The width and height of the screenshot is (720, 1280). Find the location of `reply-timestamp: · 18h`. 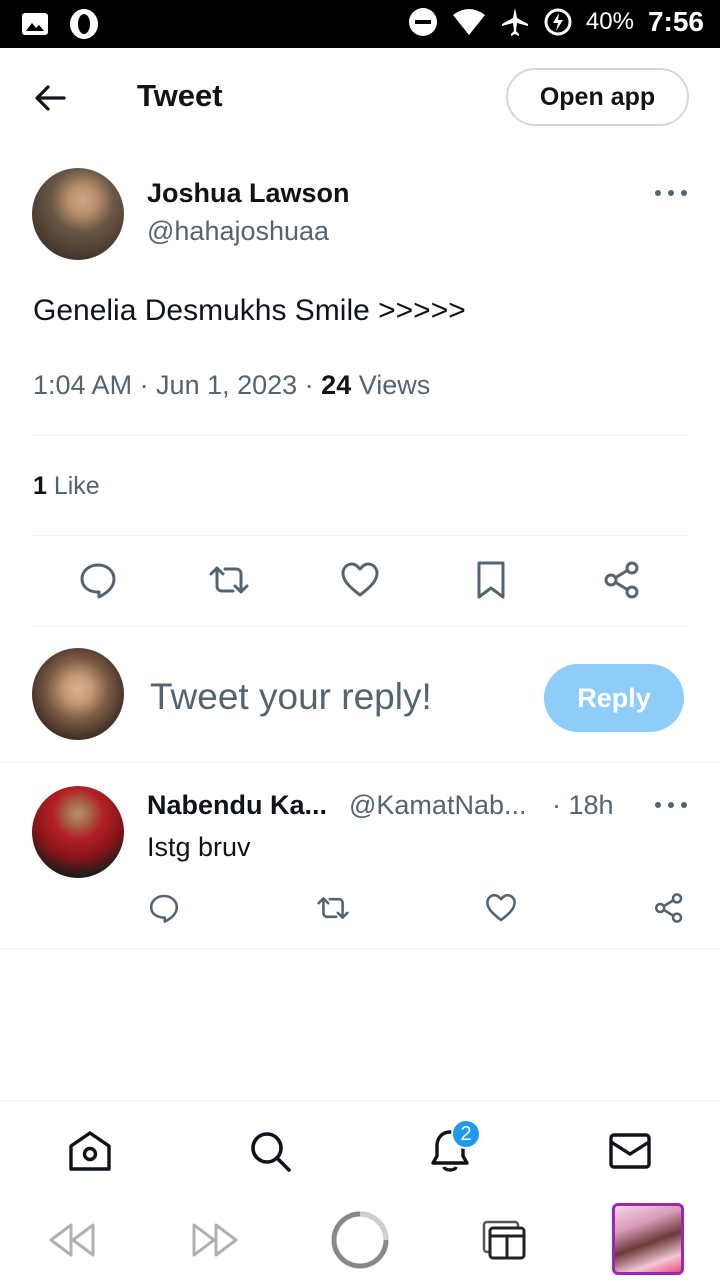

reply-timestamp: · 18h is located at coordinates (583, 805).